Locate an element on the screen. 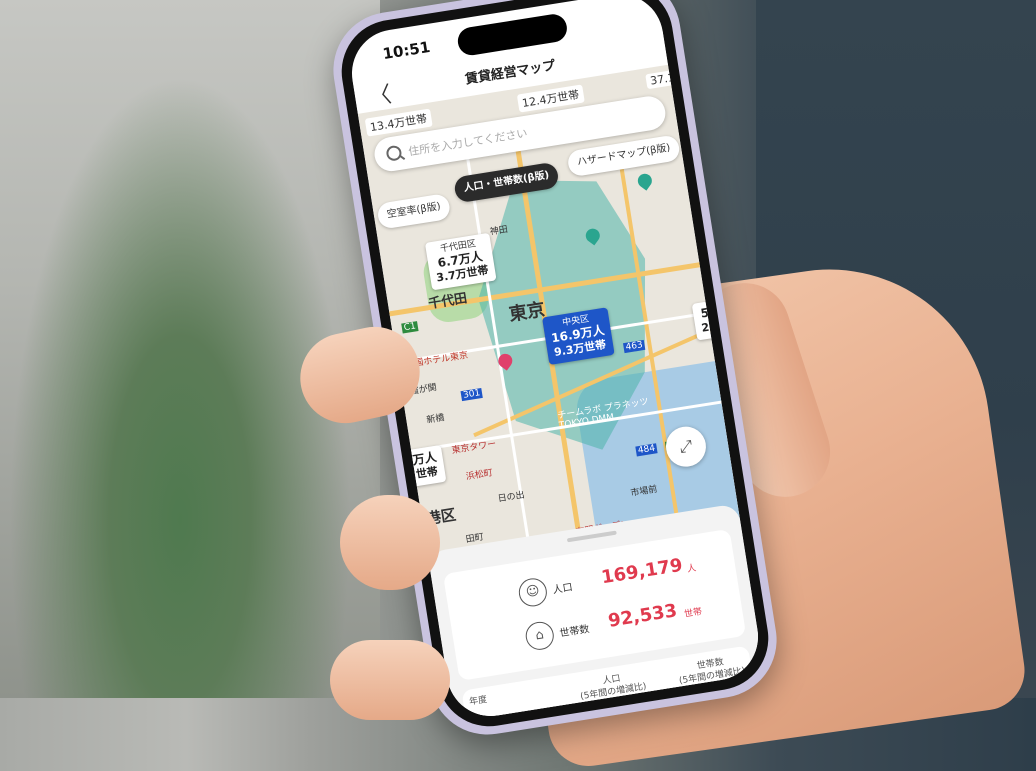 This screenshot has height=771, width=1036. road-badge: 301 is located at coordinates (471, 394).